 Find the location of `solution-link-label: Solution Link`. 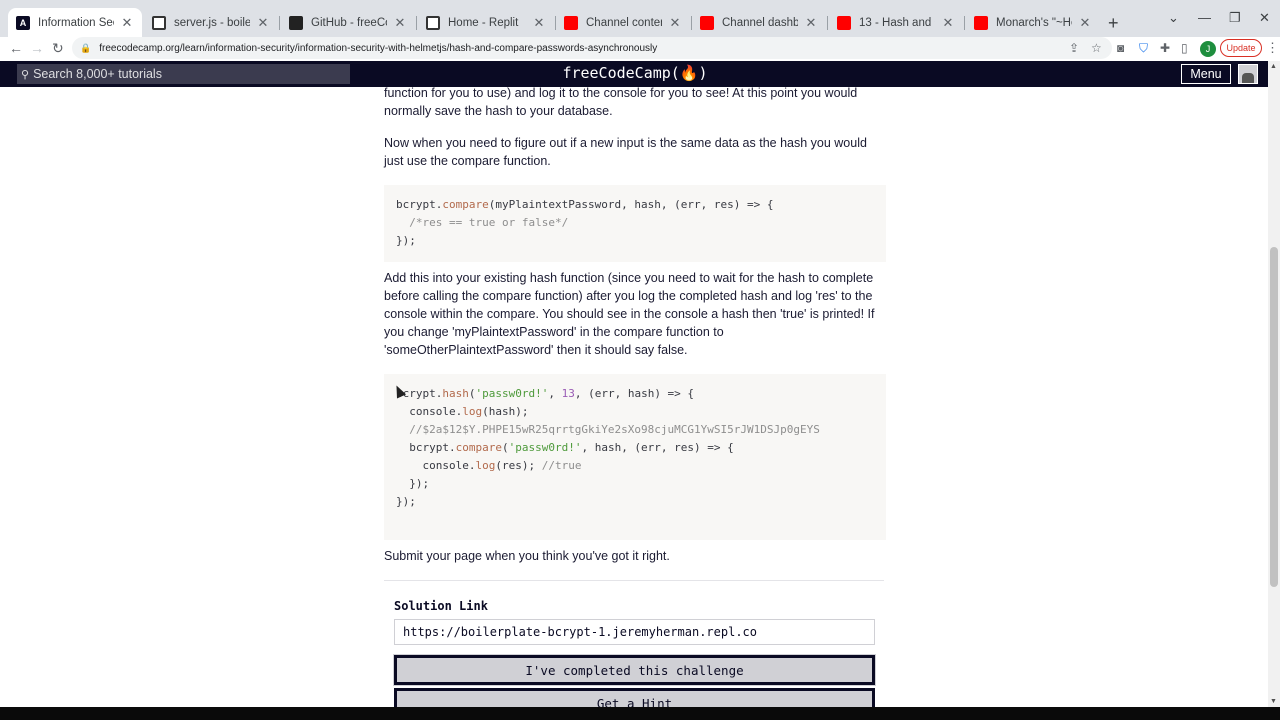

solution-link-label: Solution Link is located at coordinates (441, 606).